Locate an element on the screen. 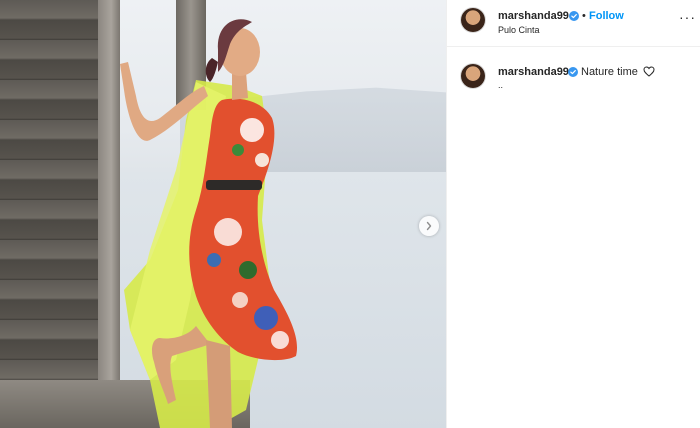 Image resolution: width=700 pixels, height=428 pixels. follow-button: Follow is located at coordinates (606, 16).